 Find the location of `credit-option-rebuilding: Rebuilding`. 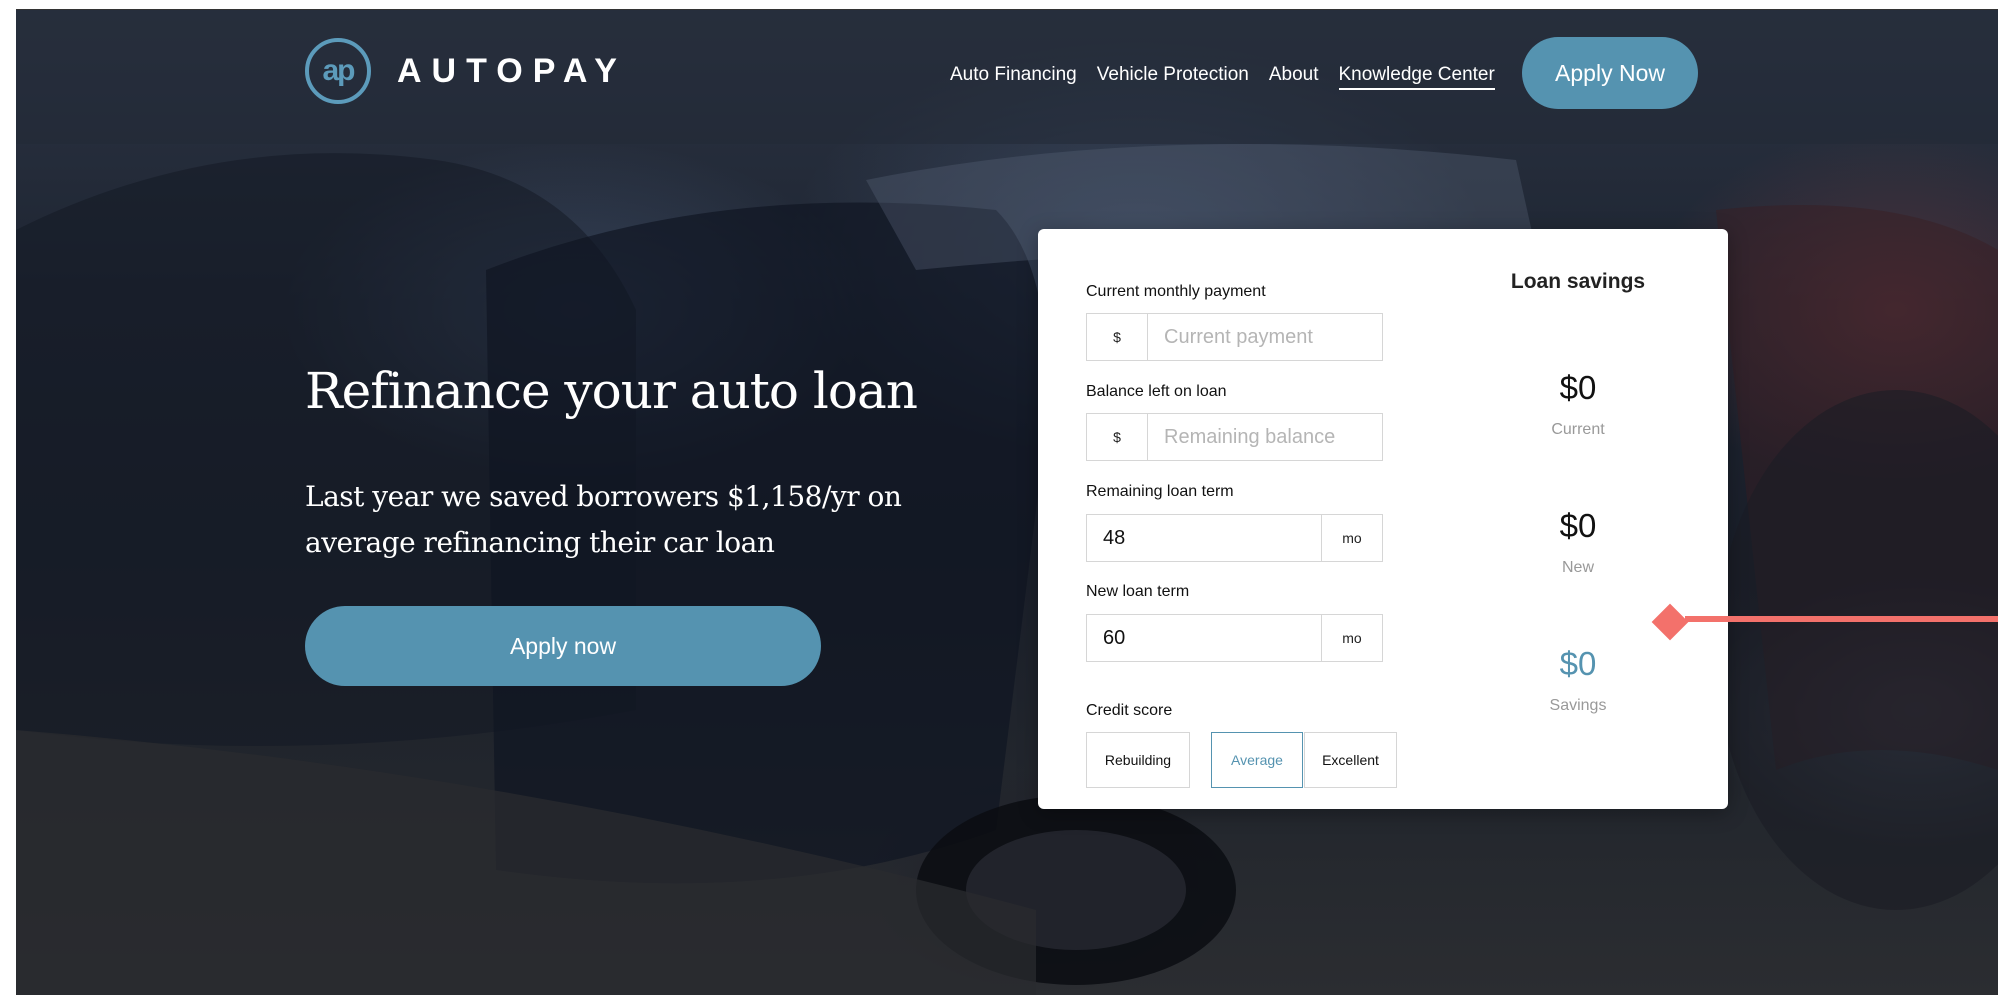

credit-option-rebuilding: Rebuilding is located at coordinates (1138, 760).